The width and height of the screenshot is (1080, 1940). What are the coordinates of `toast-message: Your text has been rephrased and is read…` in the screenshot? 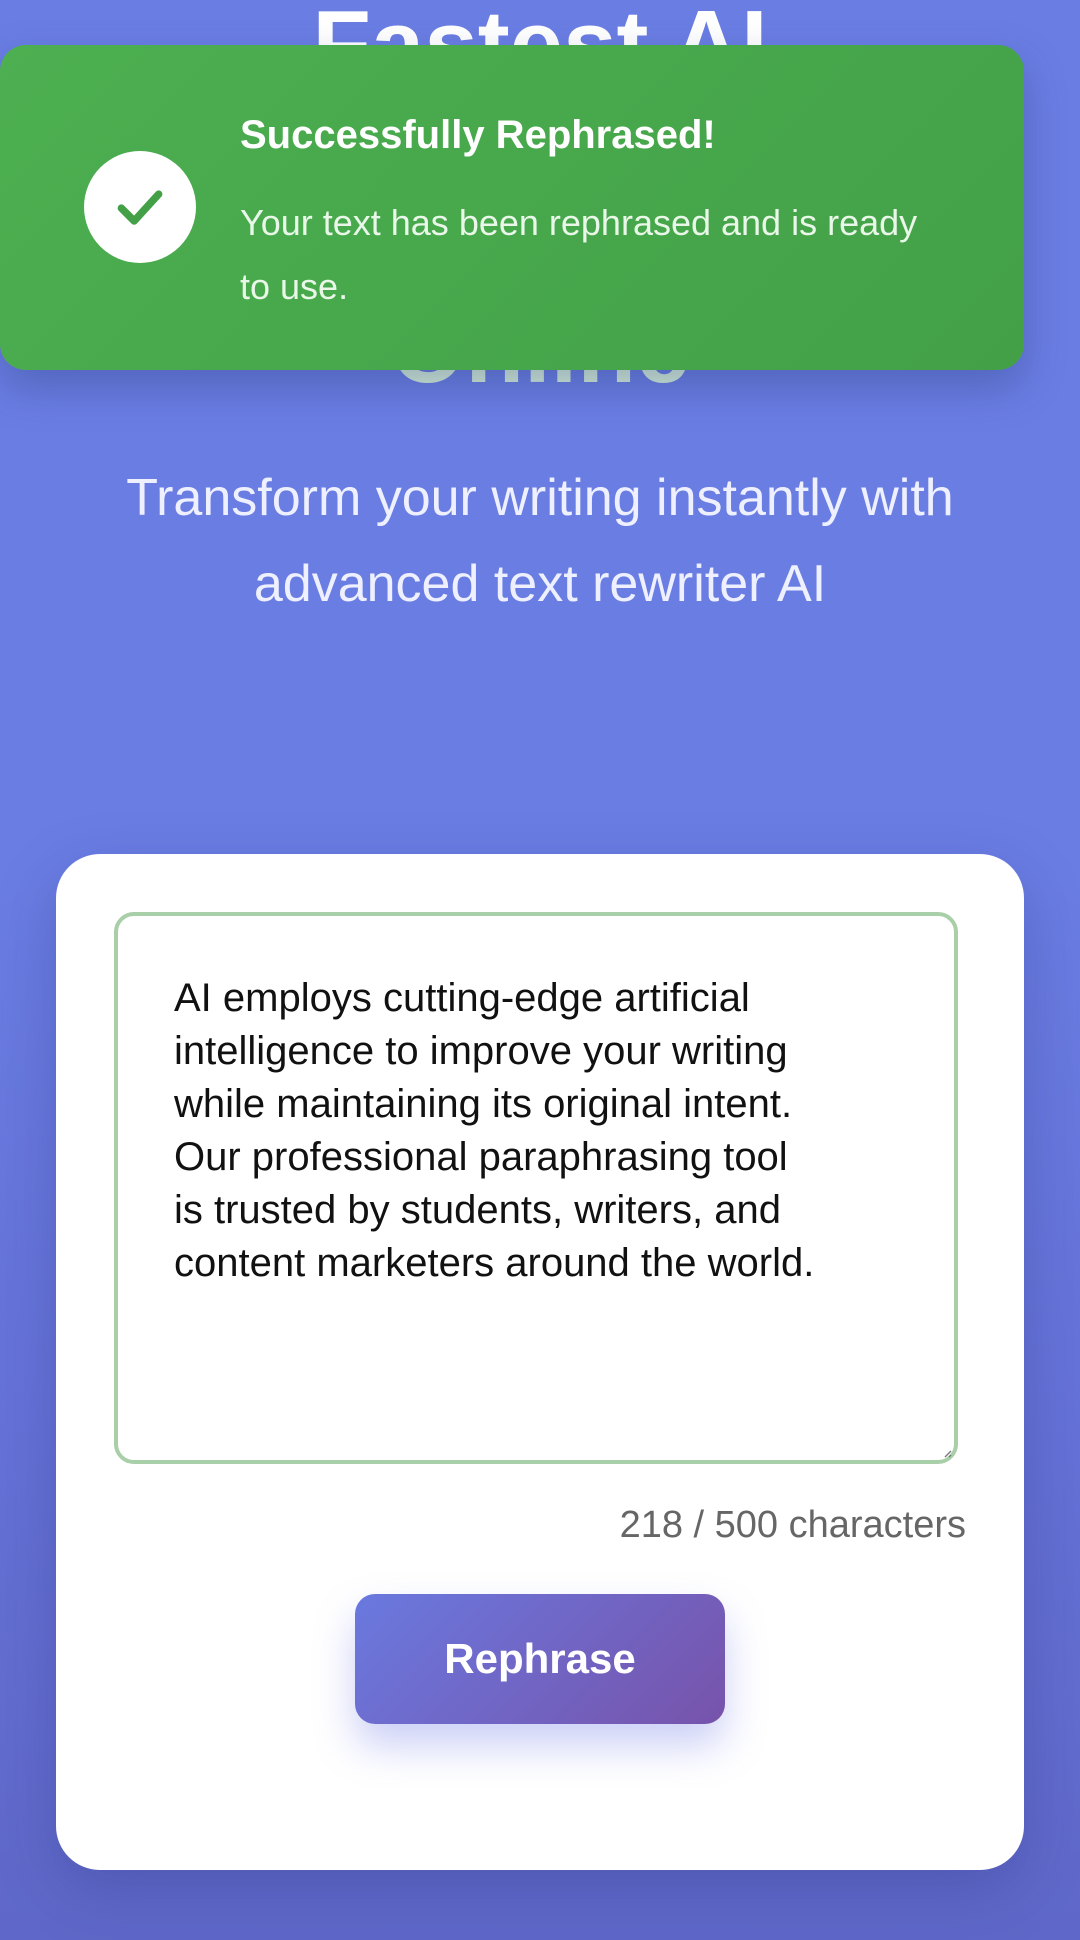 It's located at (579, 254).